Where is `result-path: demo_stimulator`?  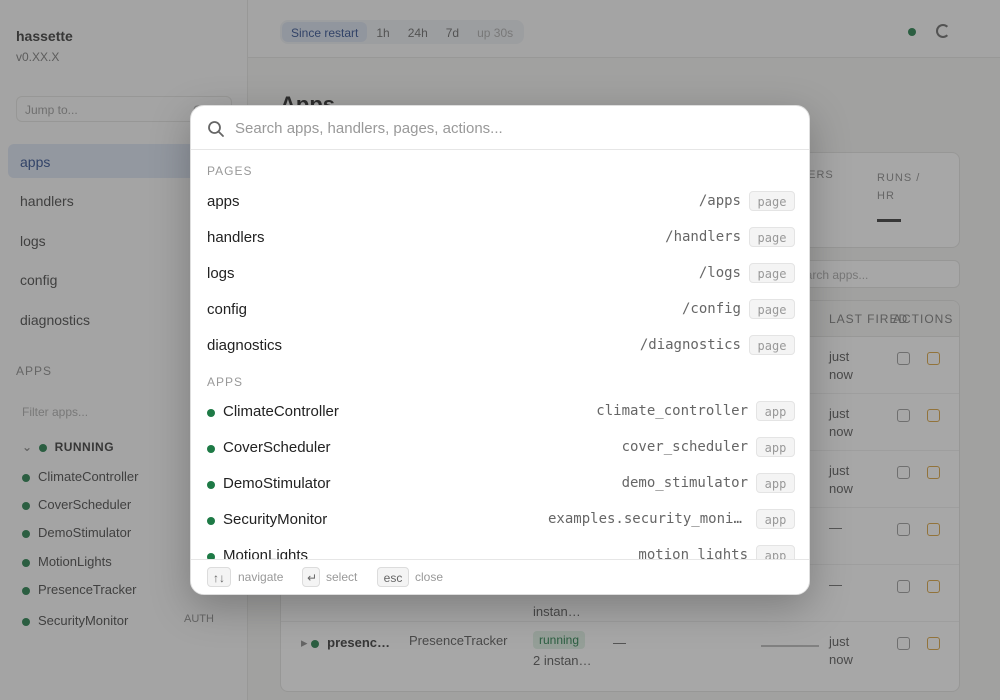 result-path: demo_stimulator is located at coordinates (684, 483).